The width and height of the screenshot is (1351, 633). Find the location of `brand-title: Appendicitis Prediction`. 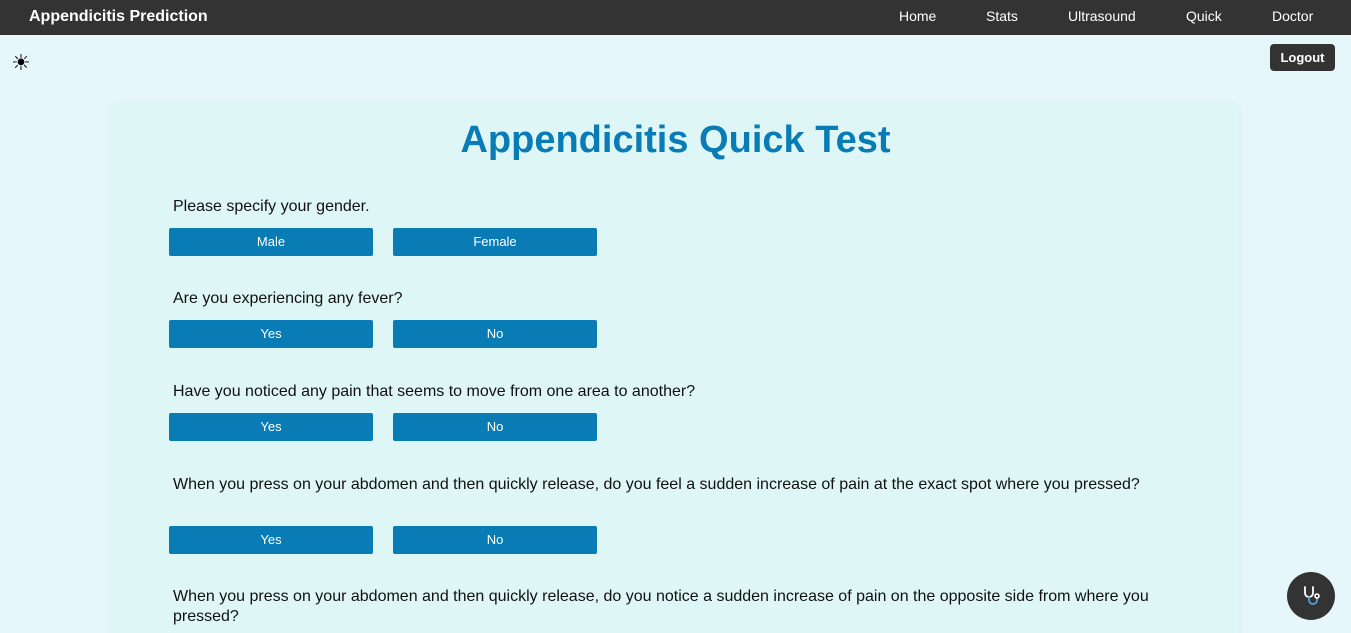

brand-title: Appendicitis Prediction is located at coordinates (118, 16).